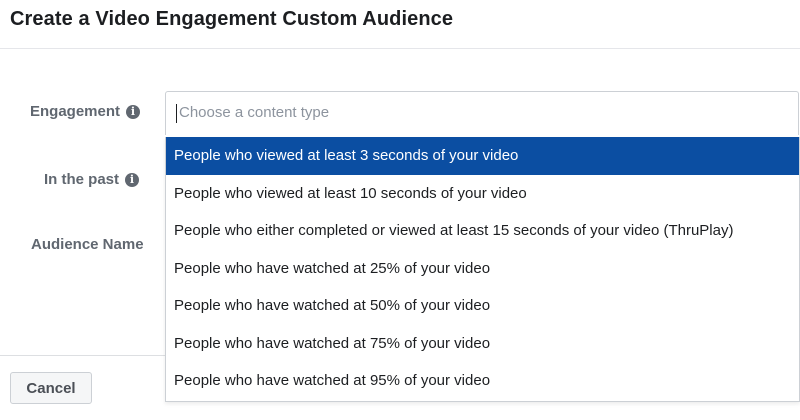 The width and height of the screenshot is (800, 420). Describe the element at coordinates (482, 113) in the screenshot. I see `content-type-input: Choose a content type` at that location.